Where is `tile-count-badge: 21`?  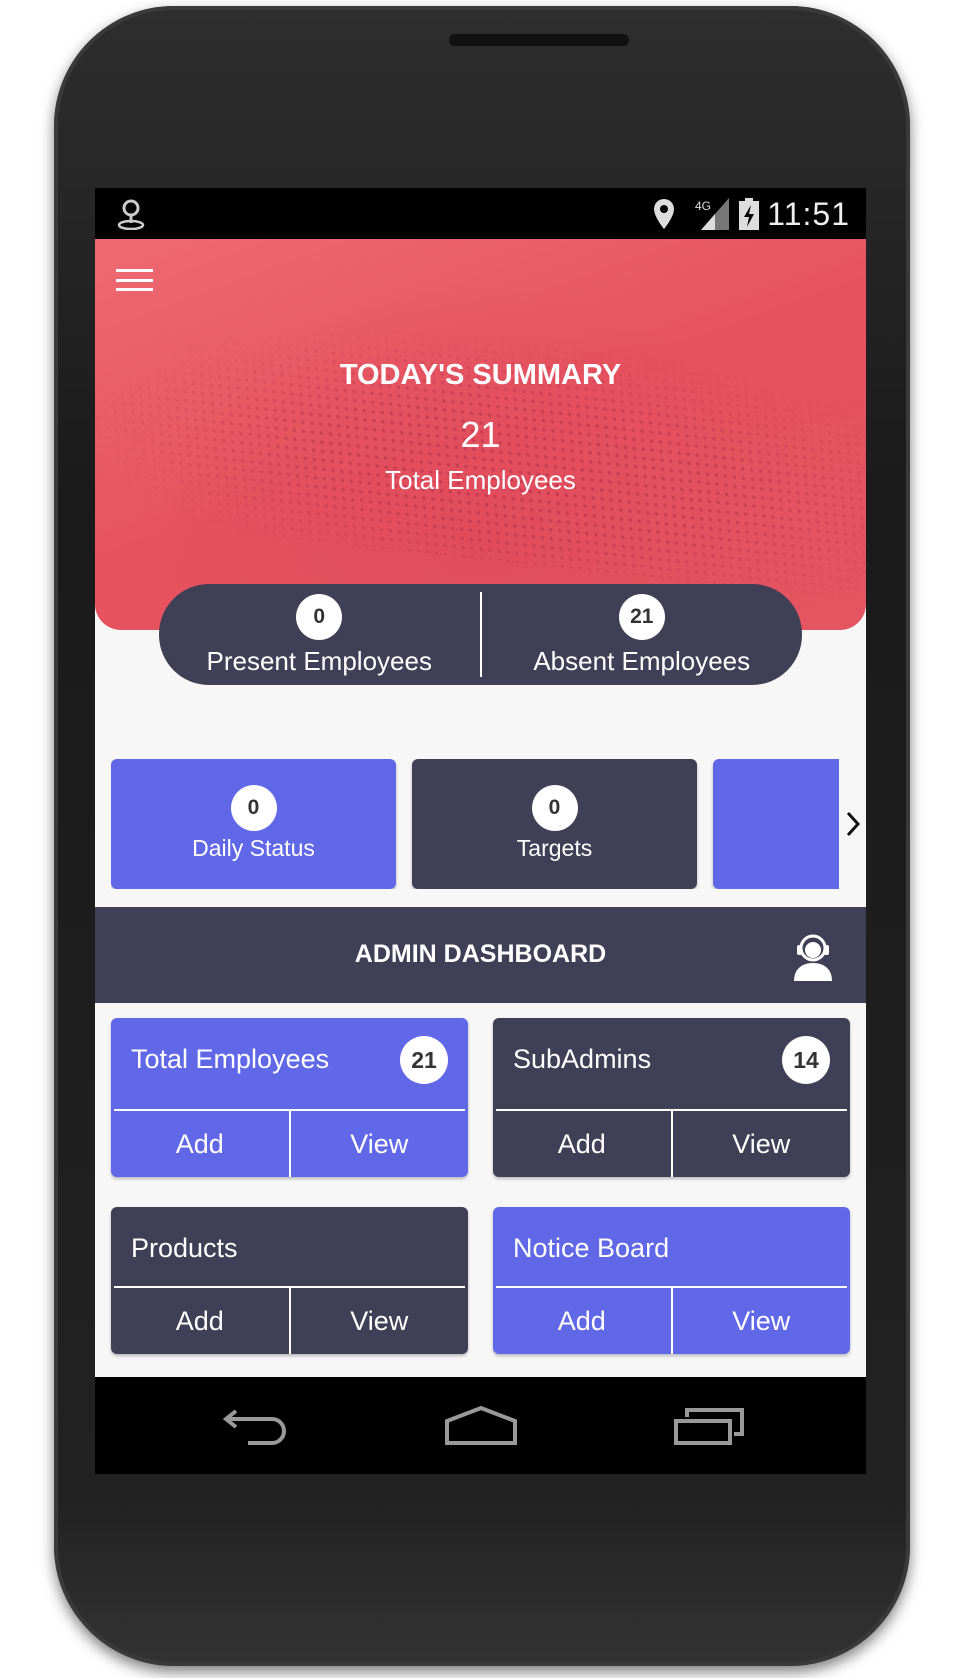 tile-count-badge: 21 is located at coordinates (424, 1060).